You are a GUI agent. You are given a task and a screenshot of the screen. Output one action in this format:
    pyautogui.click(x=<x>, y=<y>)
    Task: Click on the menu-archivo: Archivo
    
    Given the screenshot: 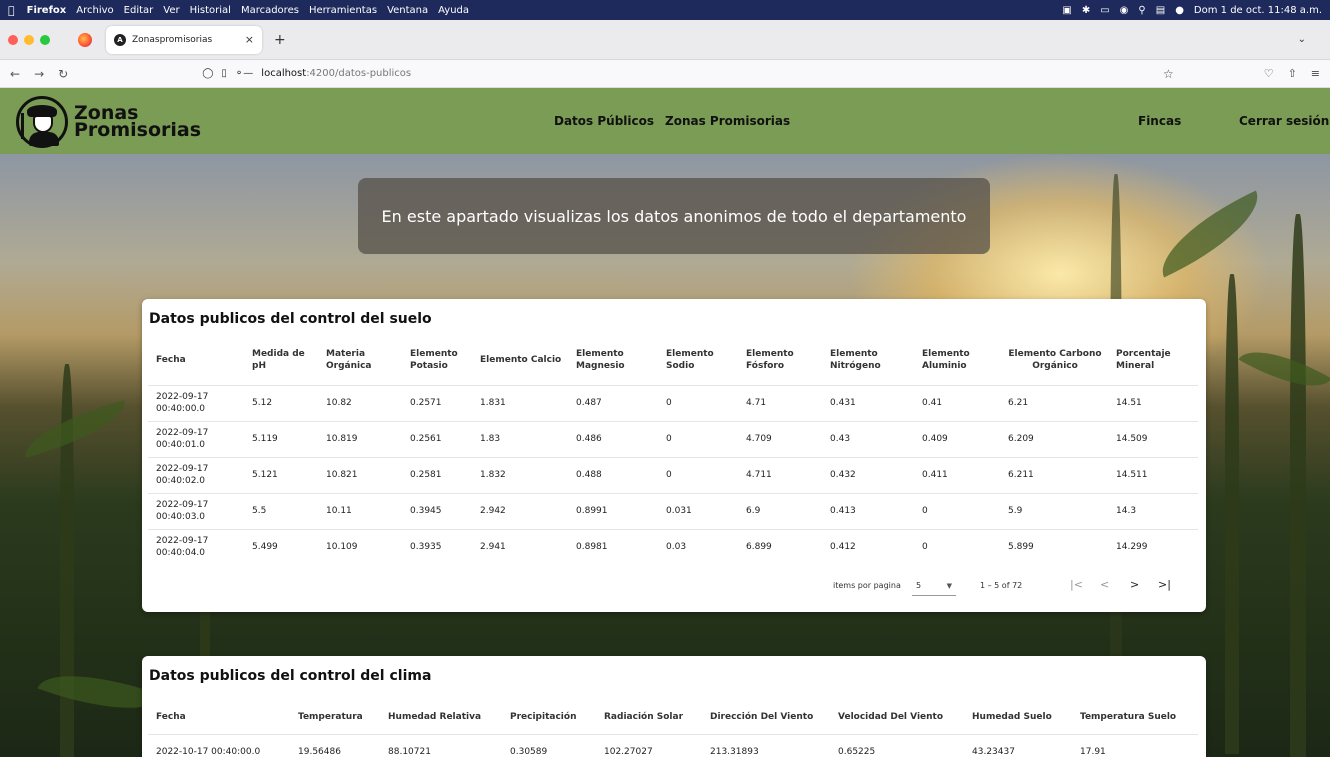 What is the action you would take?
    pyautogui.click(x=94, y=10)
    